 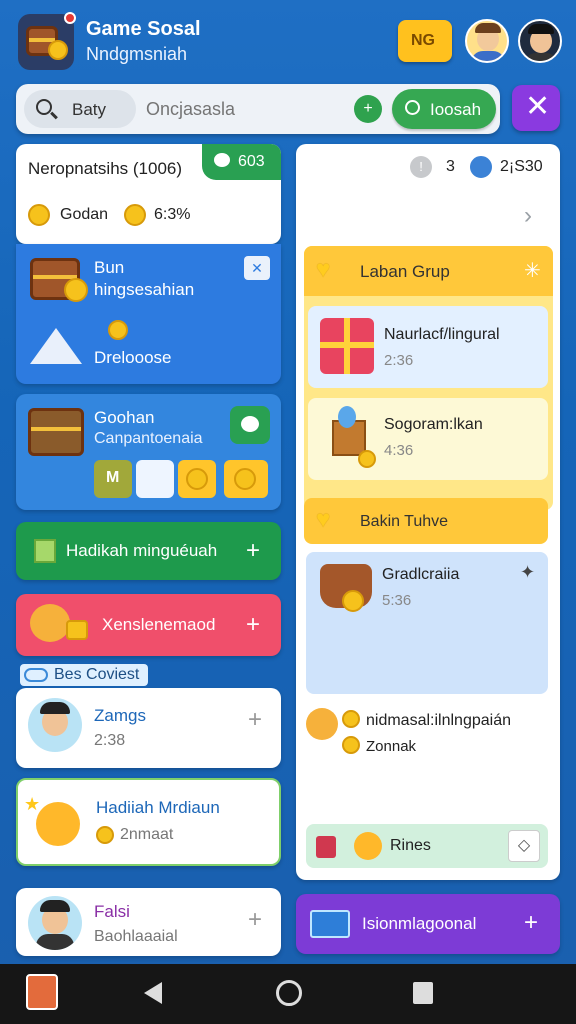 What do you see at coordinates (42, 992) in the screenshot?
I see `recent-app-thumbnail` at bounding box center [42, 992].